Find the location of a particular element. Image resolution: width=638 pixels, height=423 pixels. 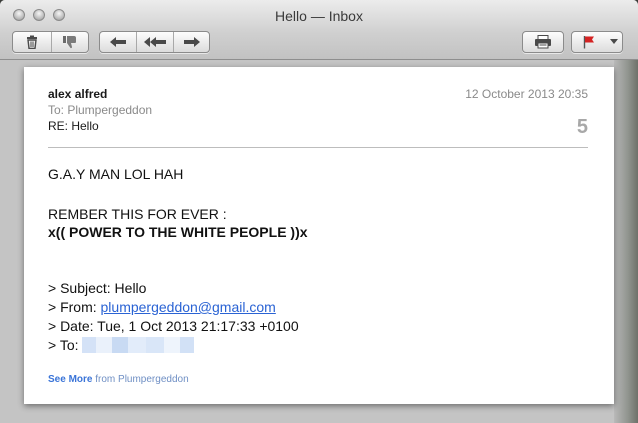

flag-button is located at coordinates (597, 42).